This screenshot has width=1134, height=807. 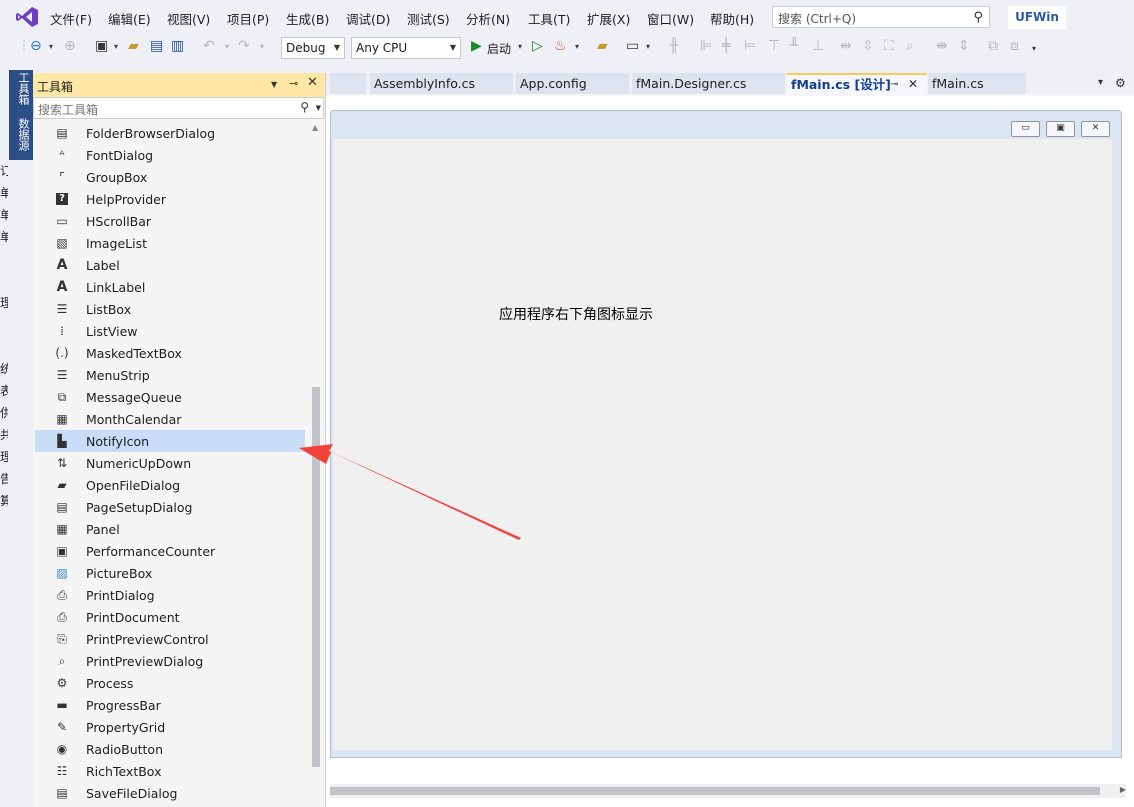 I want to click on menu-build: 生成(B), so click(x=307, y=18).